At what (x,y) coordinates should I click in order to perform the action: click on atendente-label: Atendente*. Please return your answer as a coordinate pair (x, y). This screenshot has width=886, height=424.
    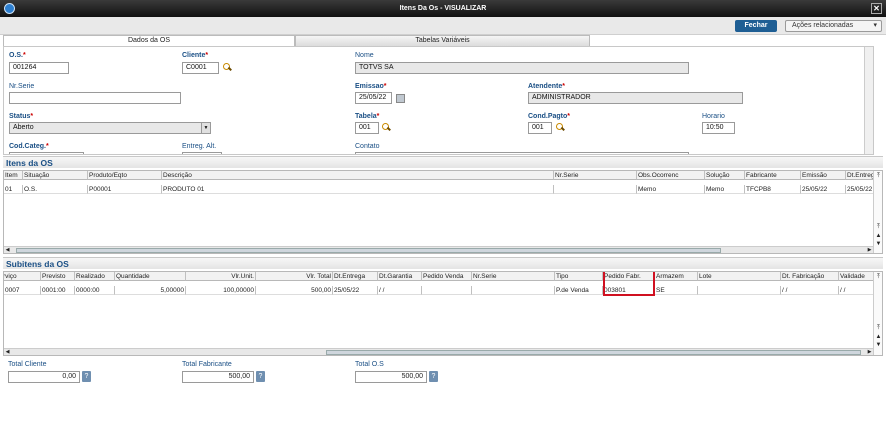
    Looking at the image, I should click on (546, 86).